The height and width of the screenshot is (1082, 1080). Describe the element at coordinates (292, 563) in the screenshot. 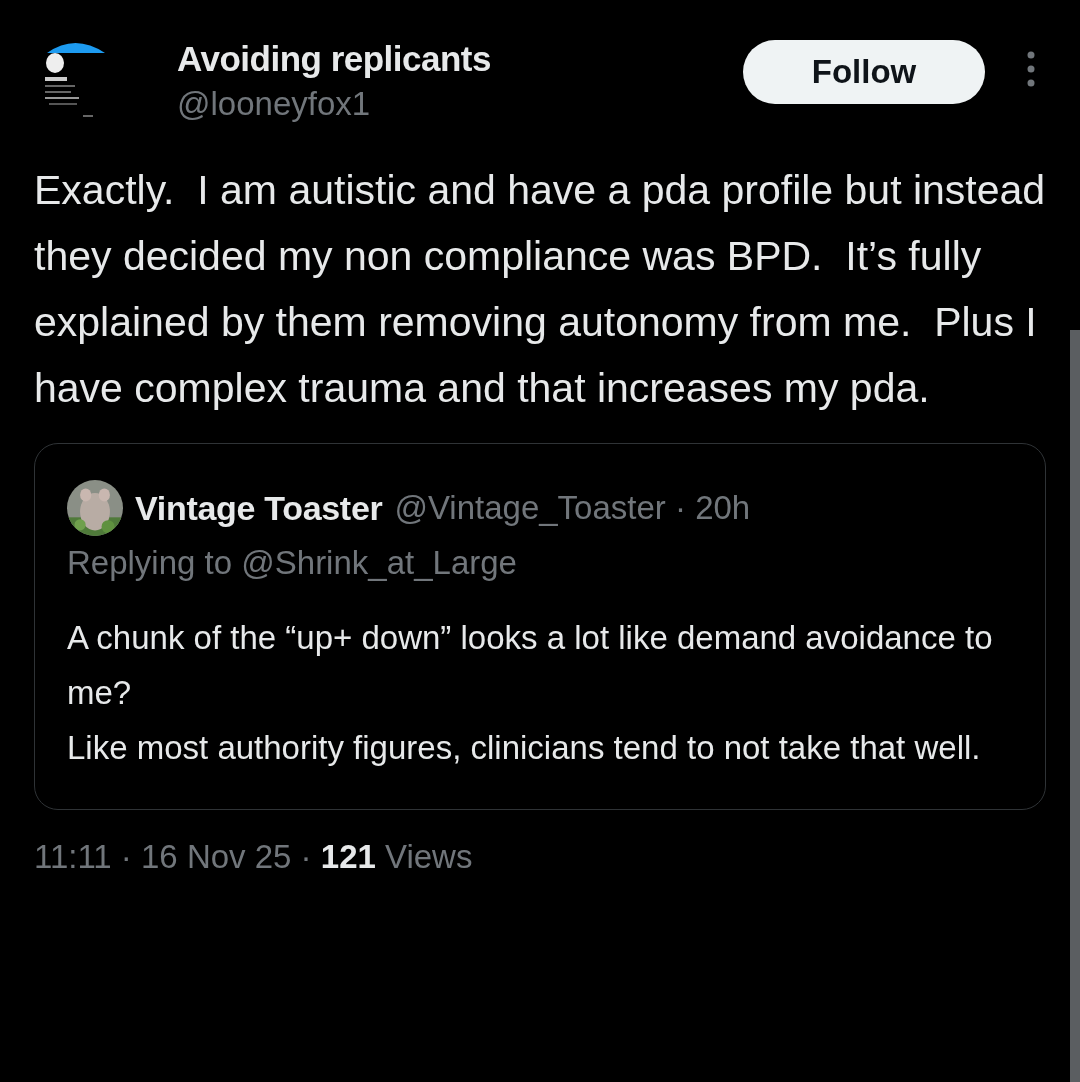

I see `replying-to-text: Replying to @Shrink_at_Large` at that location.